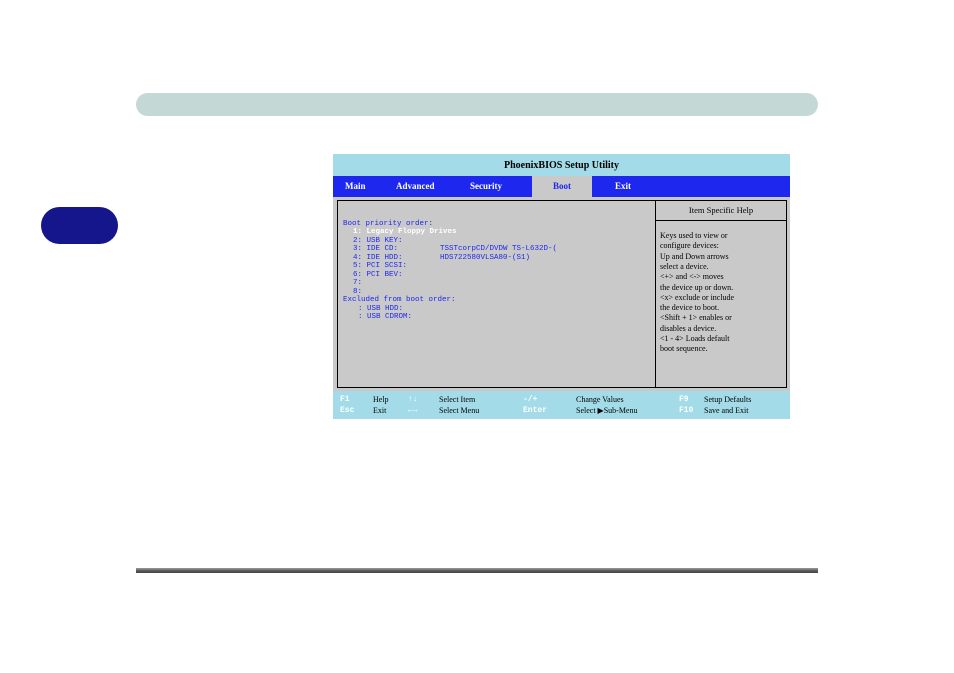 This screenshot has height=673, width=954. Describe the element at coordinates (477, 570) in the screenshot. I see `footer-rule` at that location.